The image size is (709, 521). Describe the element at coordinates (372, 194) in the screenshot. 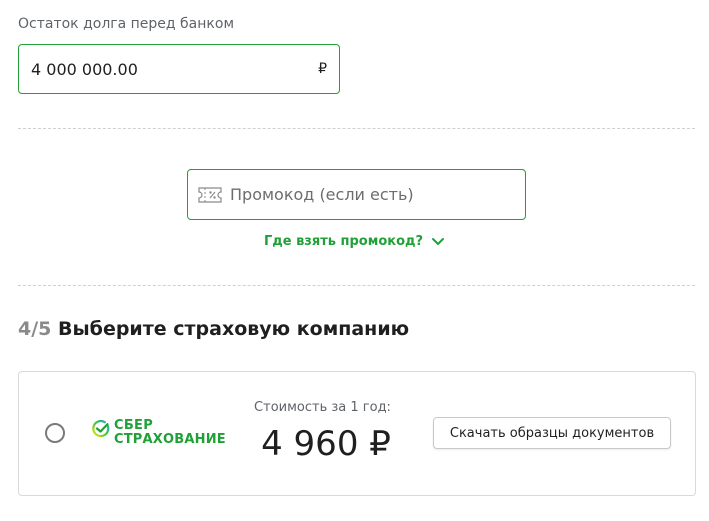

I see `promo-code-input` at that location.